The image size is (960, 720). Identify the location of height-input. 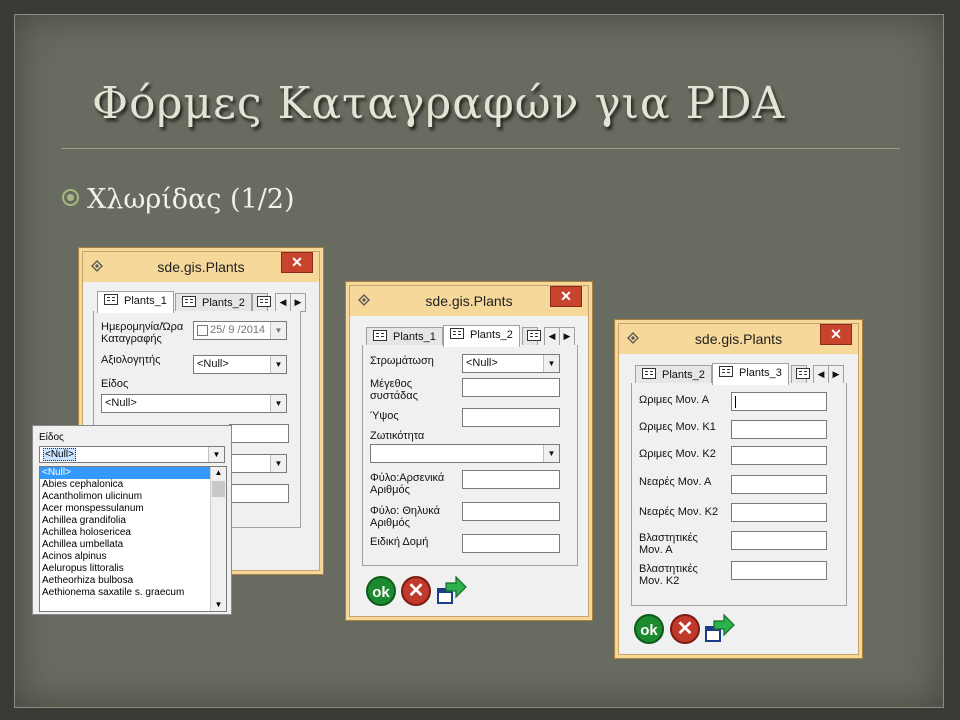
(511, 417).